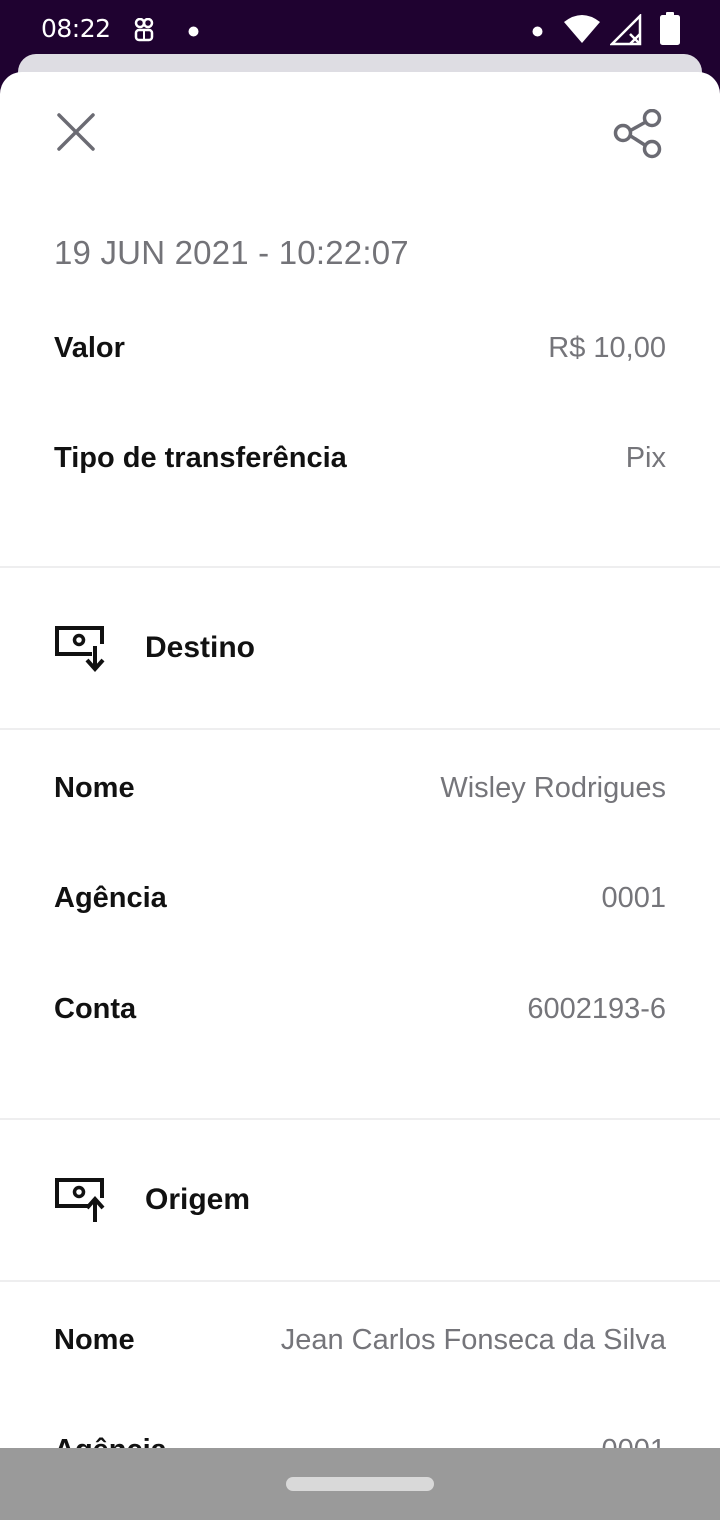  I want to click on destination-agency-value: 0001, so click(633, 898).